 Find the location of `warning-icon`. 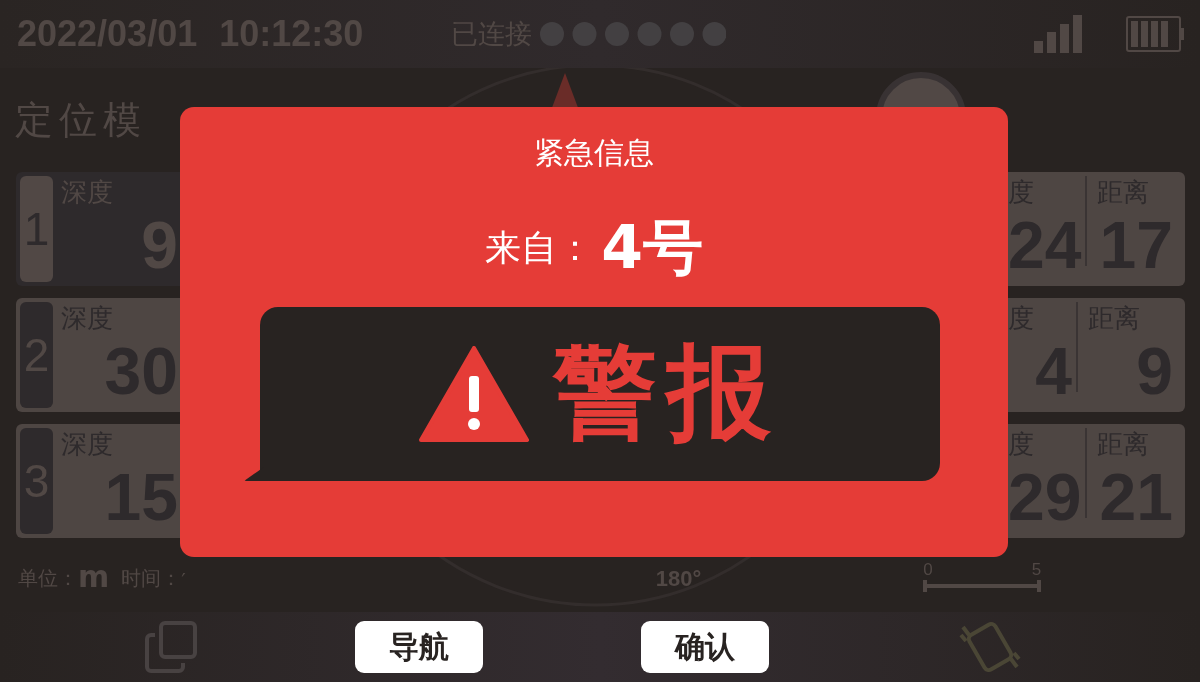

warning-icon is located at coordinates (474, 394).